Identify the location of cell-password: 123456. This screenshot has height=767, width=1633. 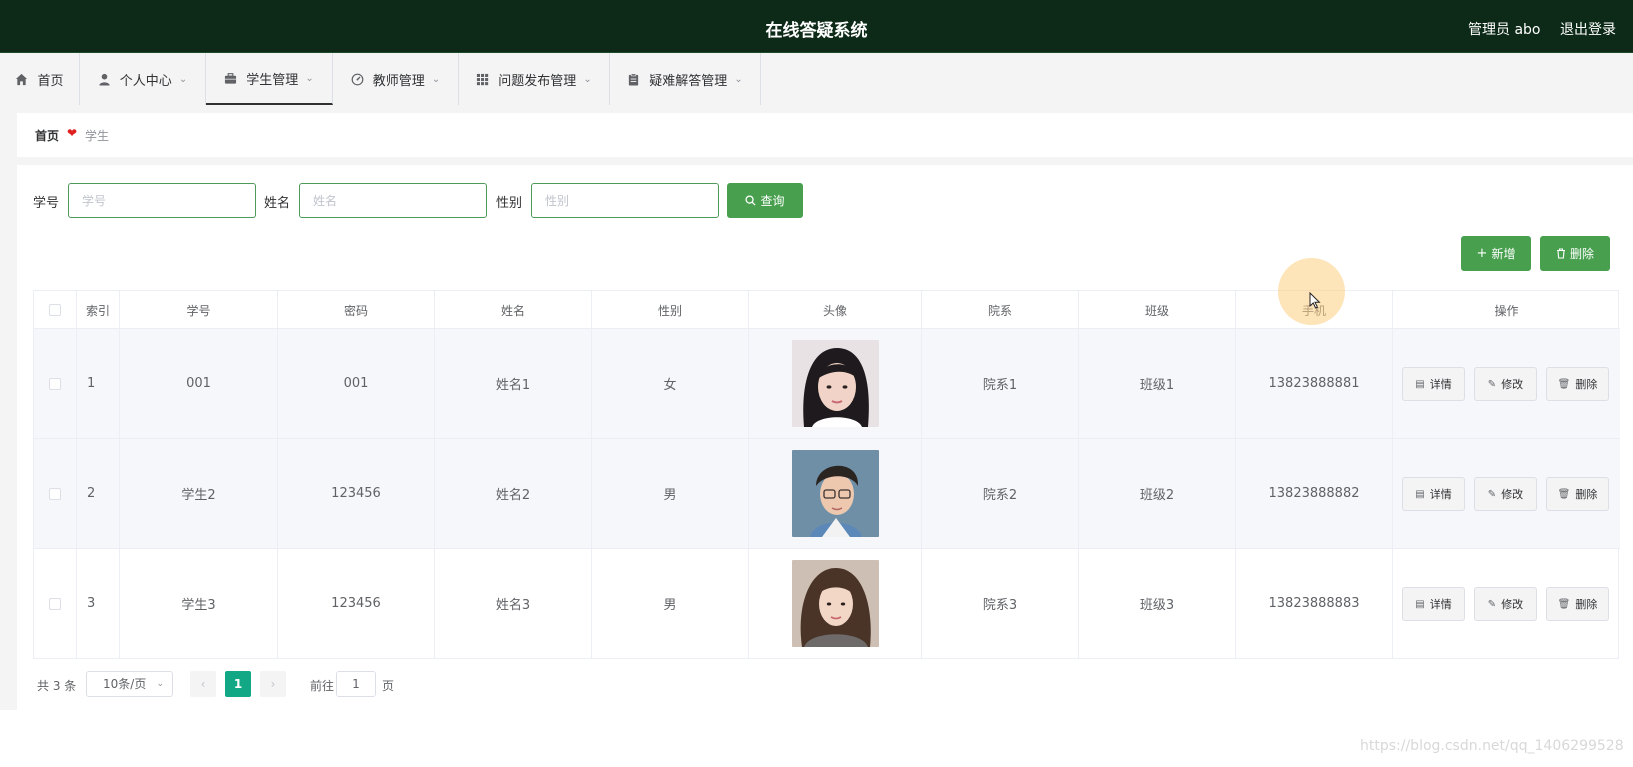
(356, 493).